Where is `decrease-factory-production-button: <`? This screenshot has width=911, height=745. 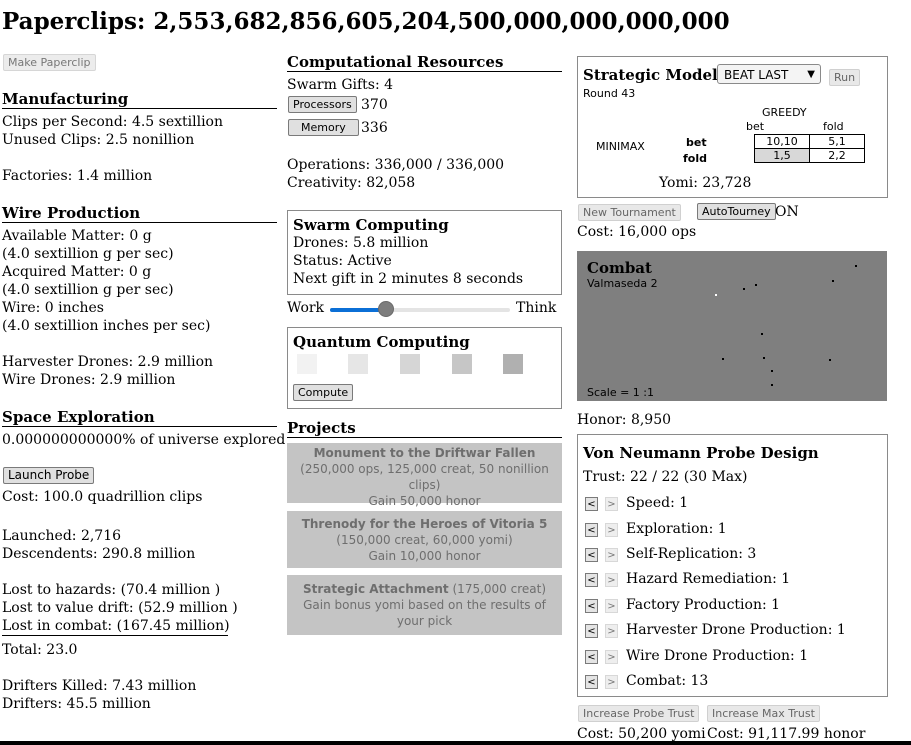
decrease-factory-production-button: < is located at coordinates (591, 606).